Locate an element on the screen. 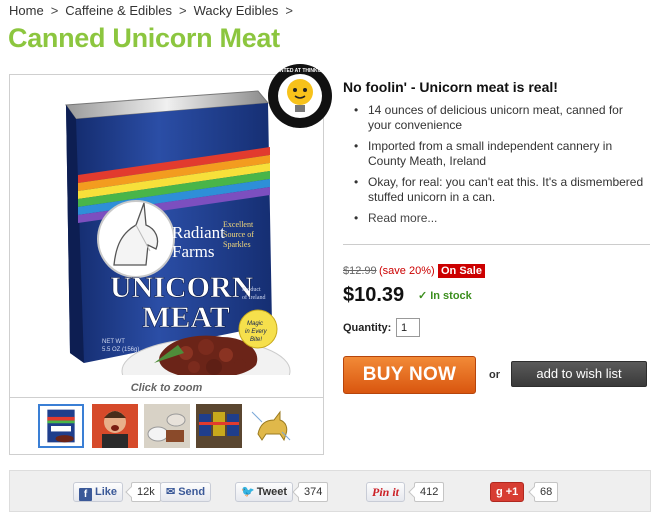  svg-text: in Every is located at coordinates (256, 332).